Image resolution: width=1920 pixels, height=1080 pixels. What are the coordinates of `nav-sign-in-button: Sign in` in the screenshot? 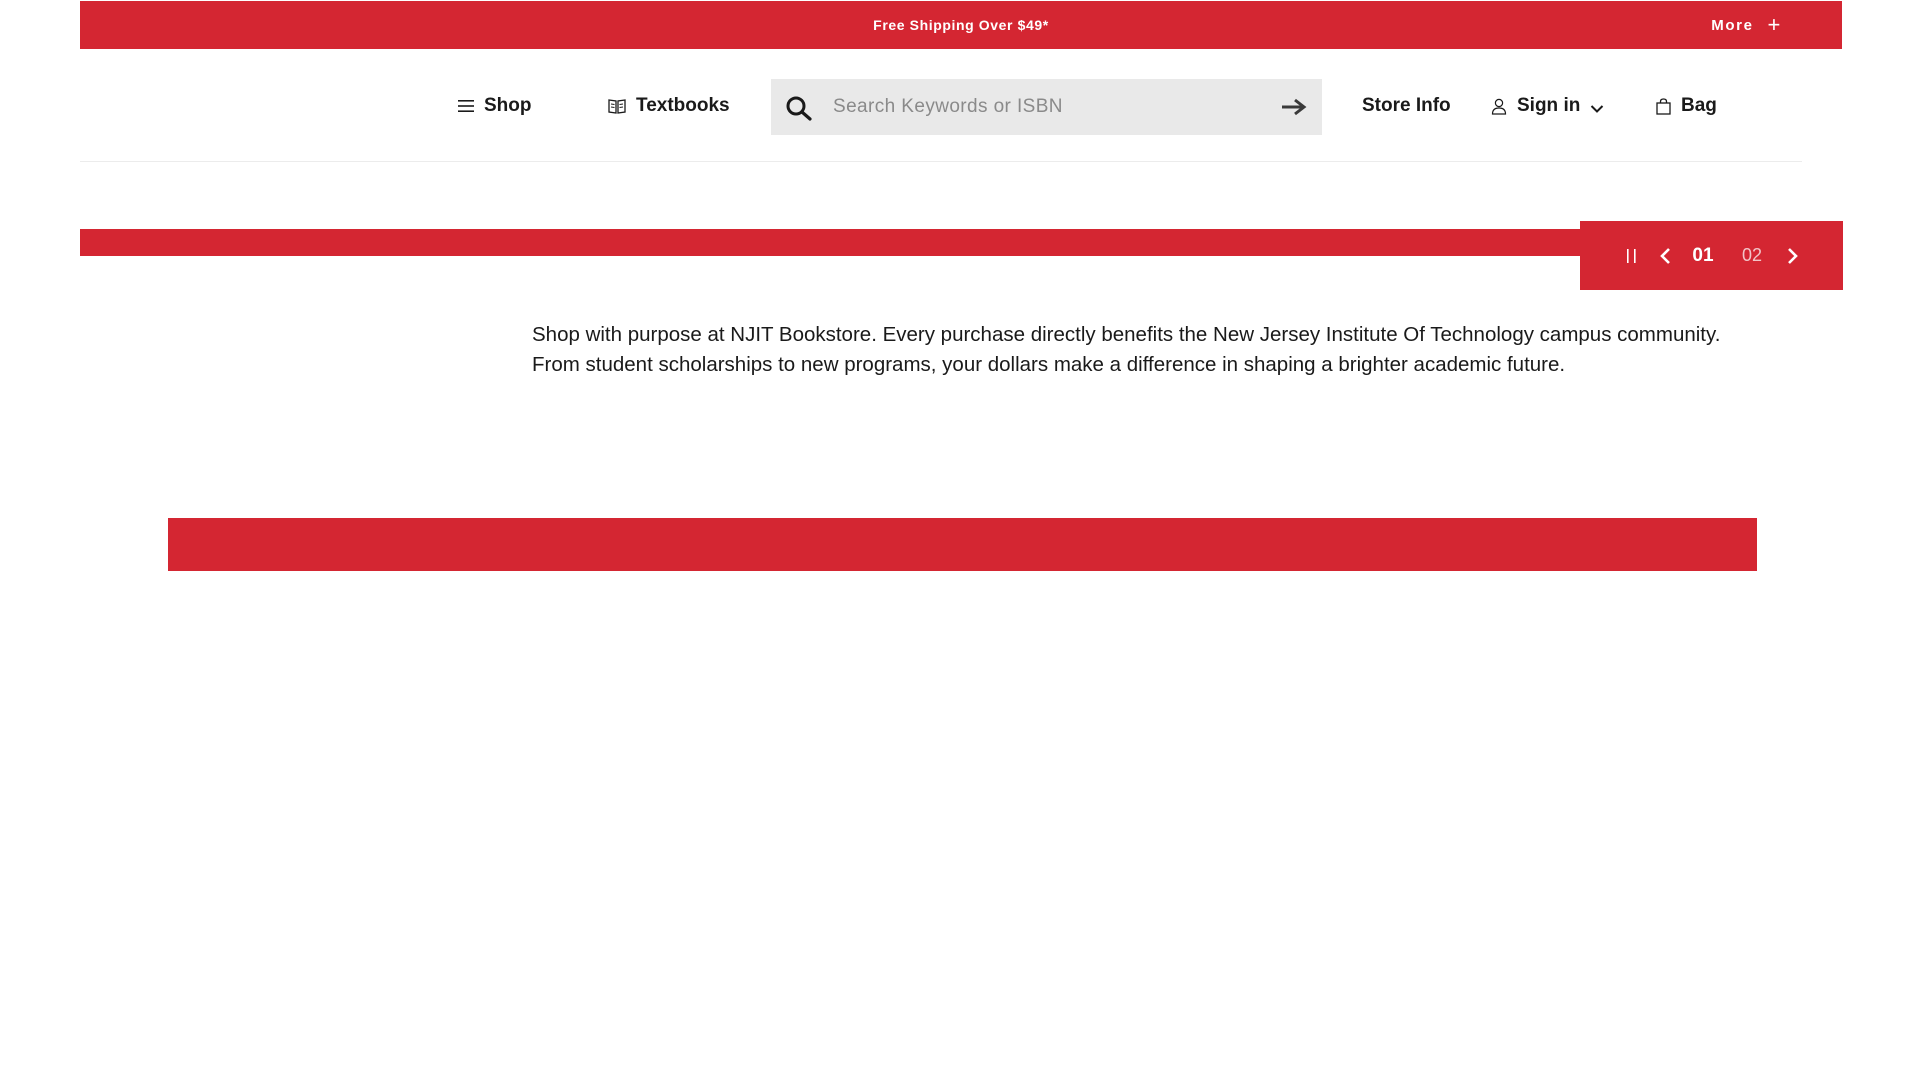 It's located at (1547, 106).